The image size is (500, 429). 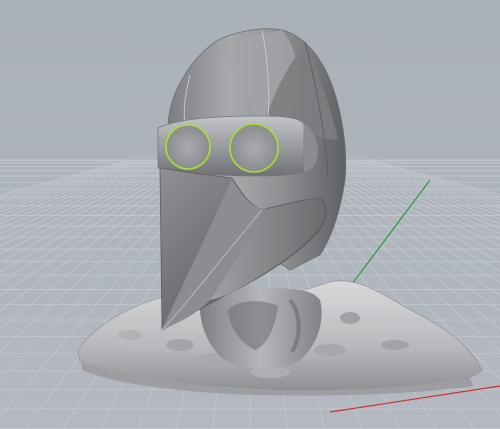 I want to click on right-lens, so click(x=254, y=148).